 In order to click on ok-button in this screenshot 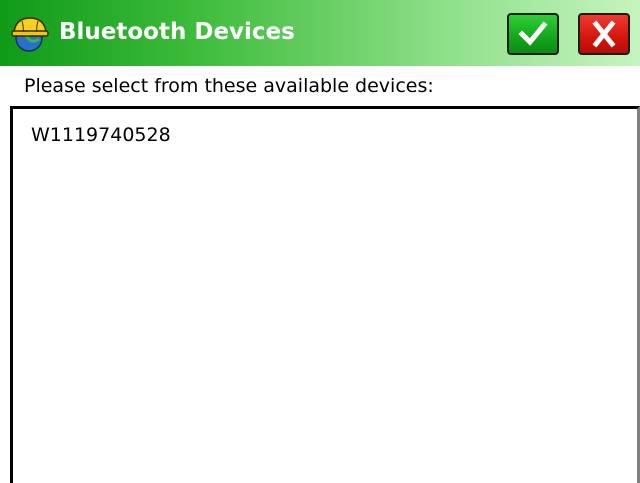, I will do `click(533, 34)`.